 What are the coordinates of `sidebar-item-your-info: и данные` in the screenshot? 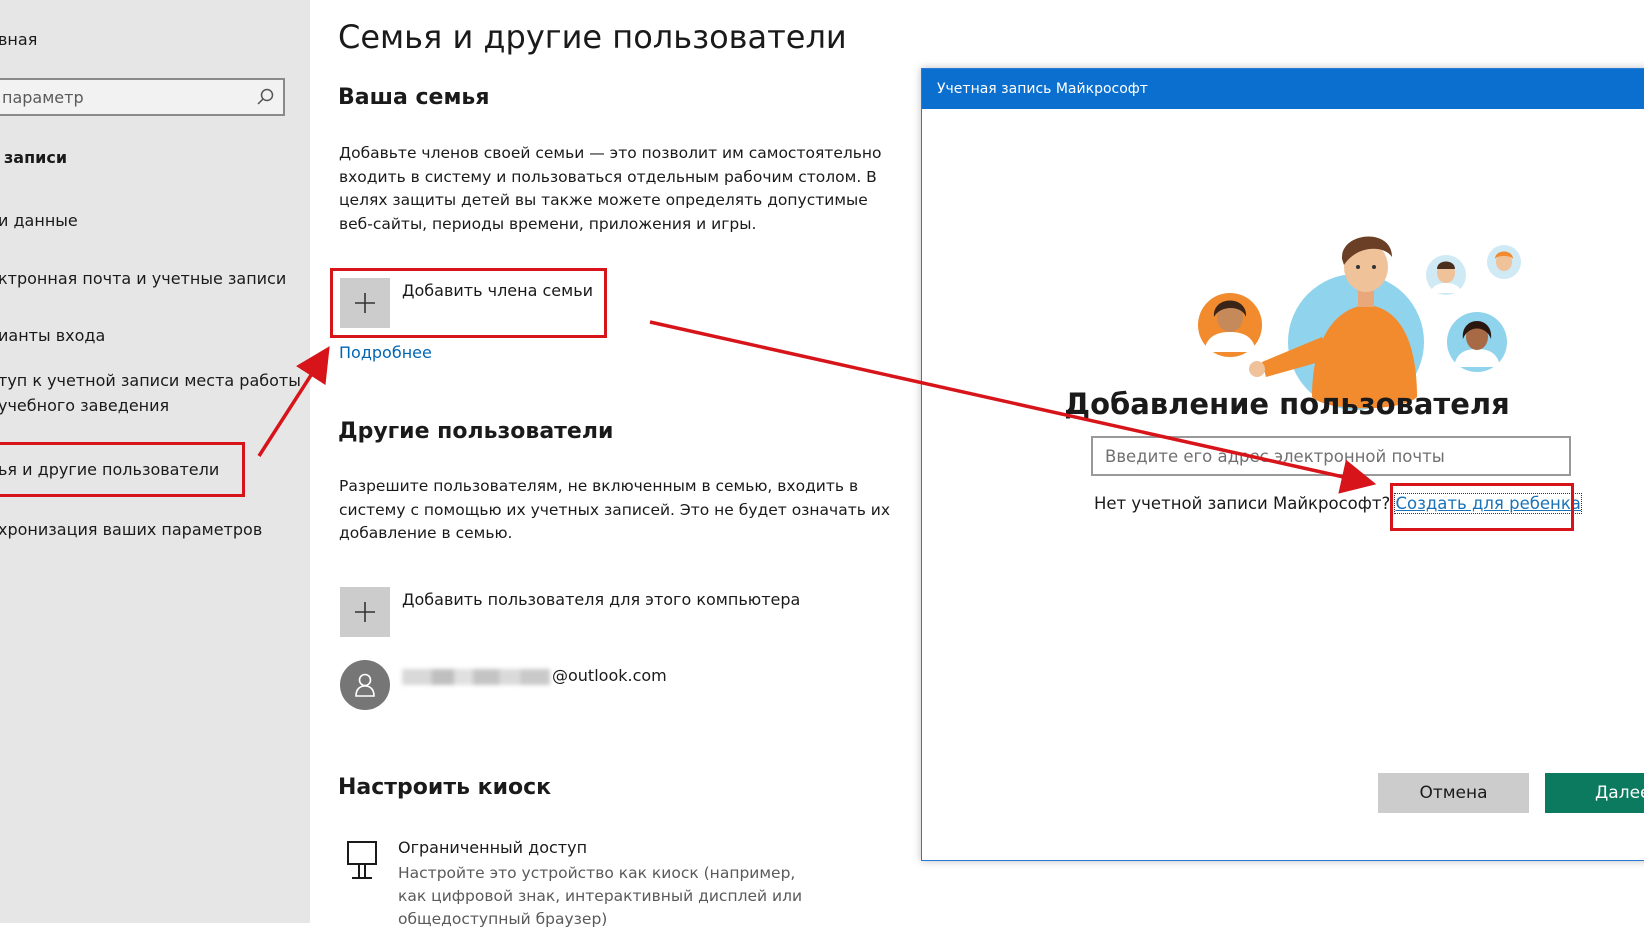 It's located at (39, 220).